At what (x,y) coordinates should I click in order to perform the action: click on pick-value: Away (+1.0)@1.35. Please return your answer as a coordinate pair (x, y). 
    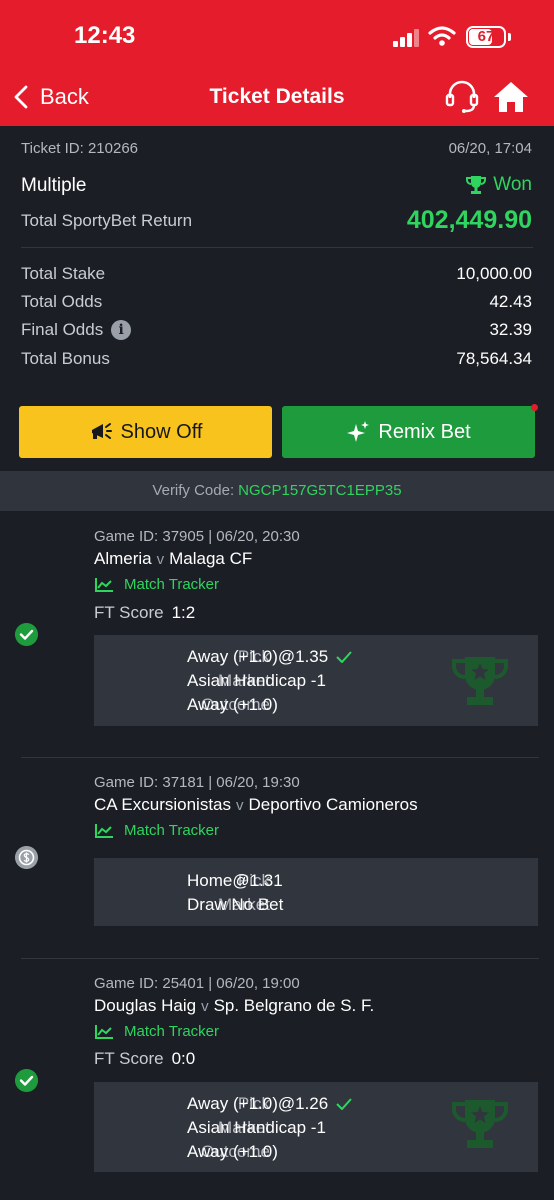
    Looking at the image, I should click on (269, 657).